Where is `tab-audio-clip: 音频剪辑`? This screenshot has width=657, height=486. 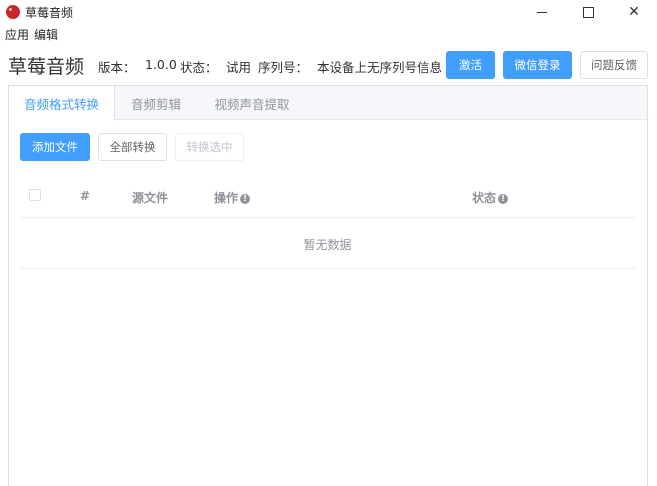
tab-audio-clip: 音频剪辑 is located at coordinates (156, 103).